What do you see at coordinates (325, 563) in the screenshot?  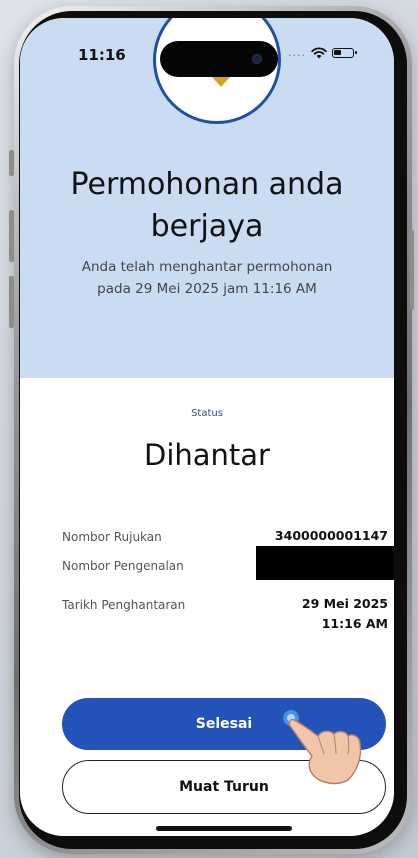 I see `id-number-redacted` at bounding box center [325, 563].